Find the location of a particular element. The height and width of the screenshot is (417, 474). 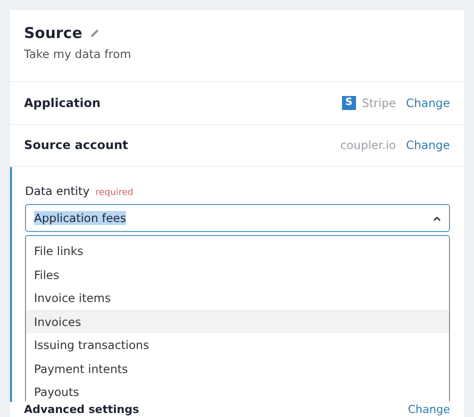

row-value: coupler.io is located at coordinates (368, 145).